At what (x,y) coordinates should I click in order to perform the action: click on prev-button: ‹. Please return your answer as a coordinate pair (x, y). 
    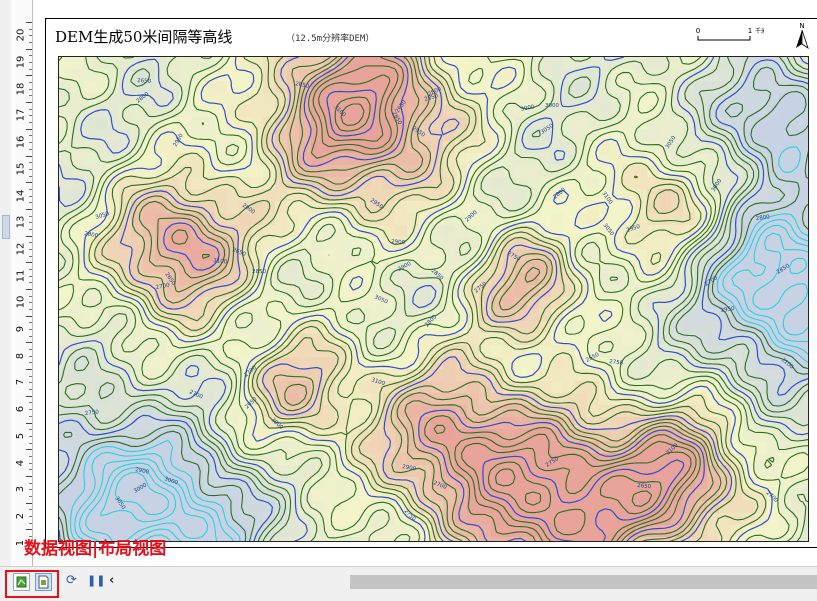
    Looking at the image, I should click on (111, 581).